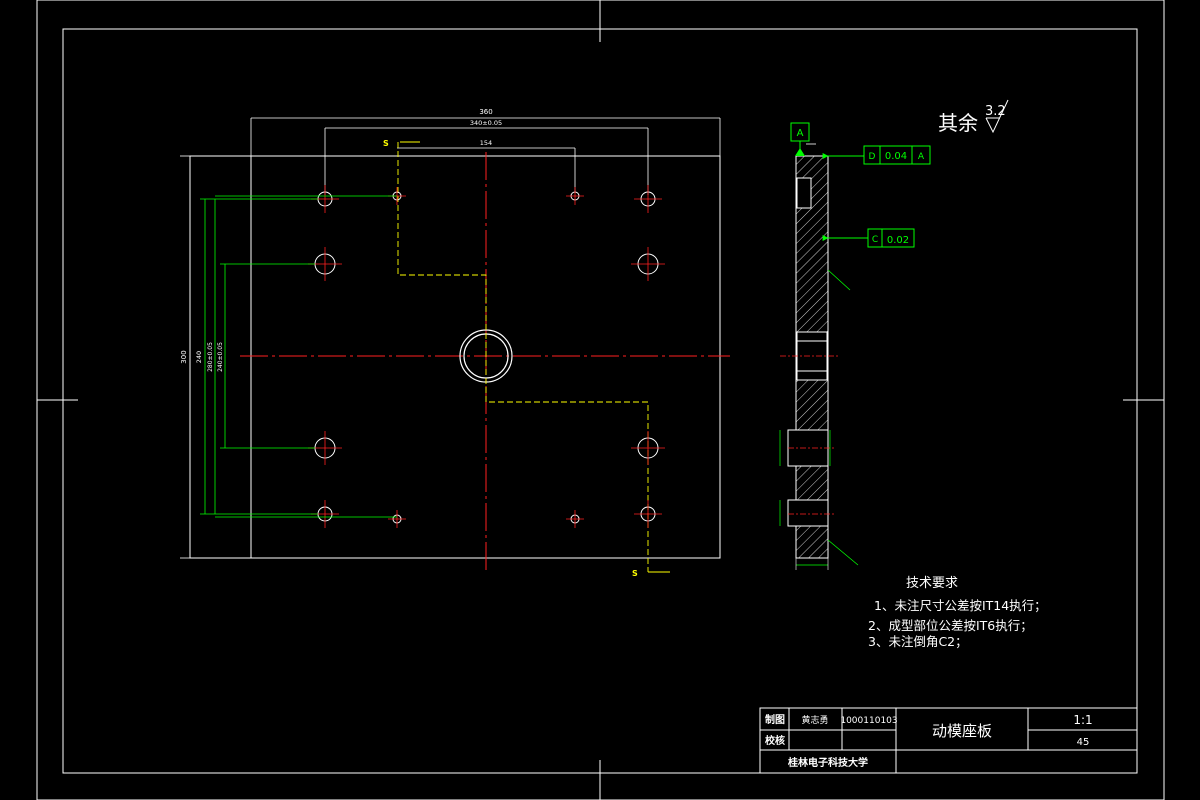 This screenshot has width=1200, height=800. I want to click on section-line, so click(523, 357).